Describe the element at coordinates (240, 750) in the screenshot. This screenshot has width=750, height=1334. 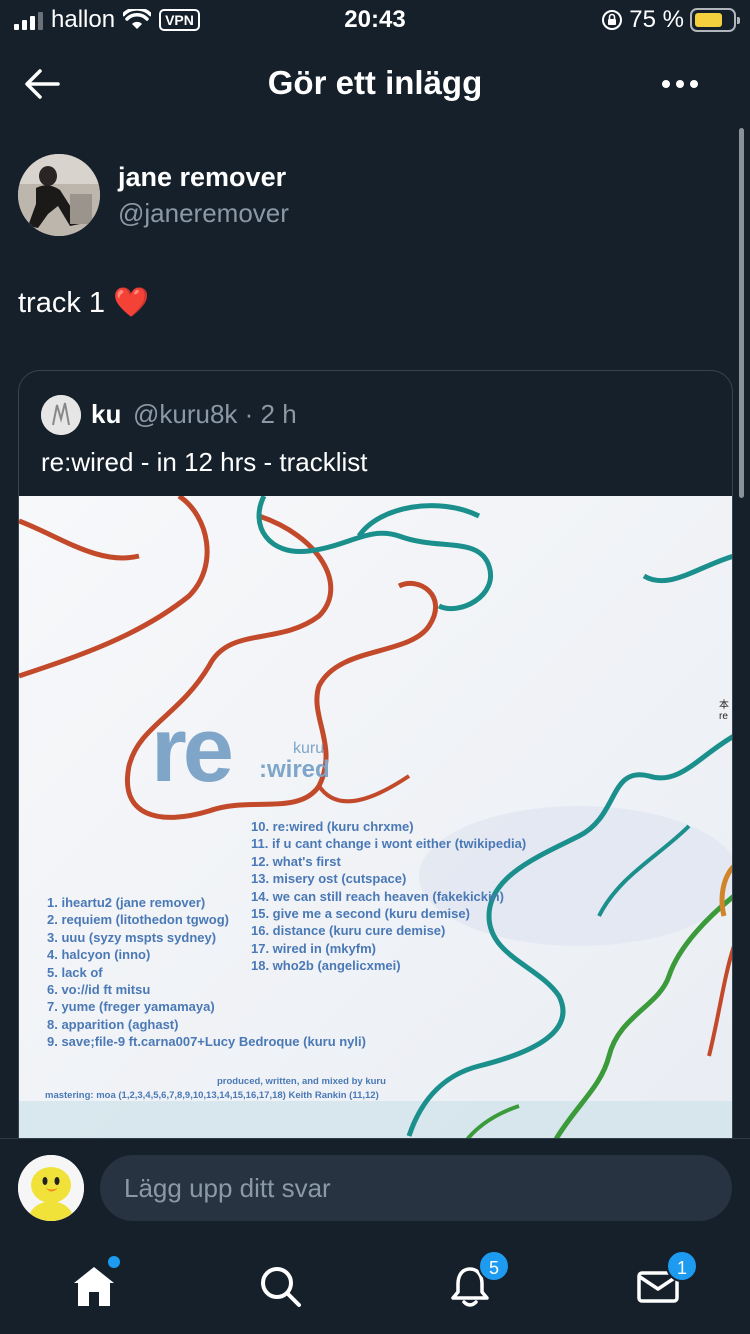
I see `album-logo: re kuru :wired` at that location.